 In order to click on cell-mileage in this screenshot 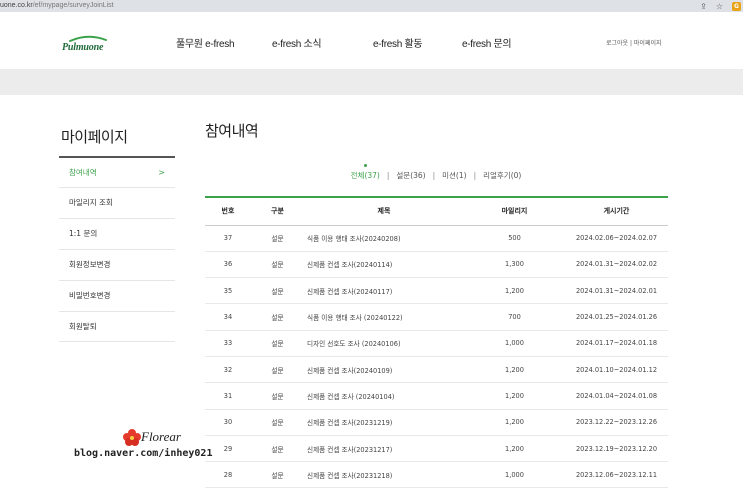, I will do `click(514, 492)`.